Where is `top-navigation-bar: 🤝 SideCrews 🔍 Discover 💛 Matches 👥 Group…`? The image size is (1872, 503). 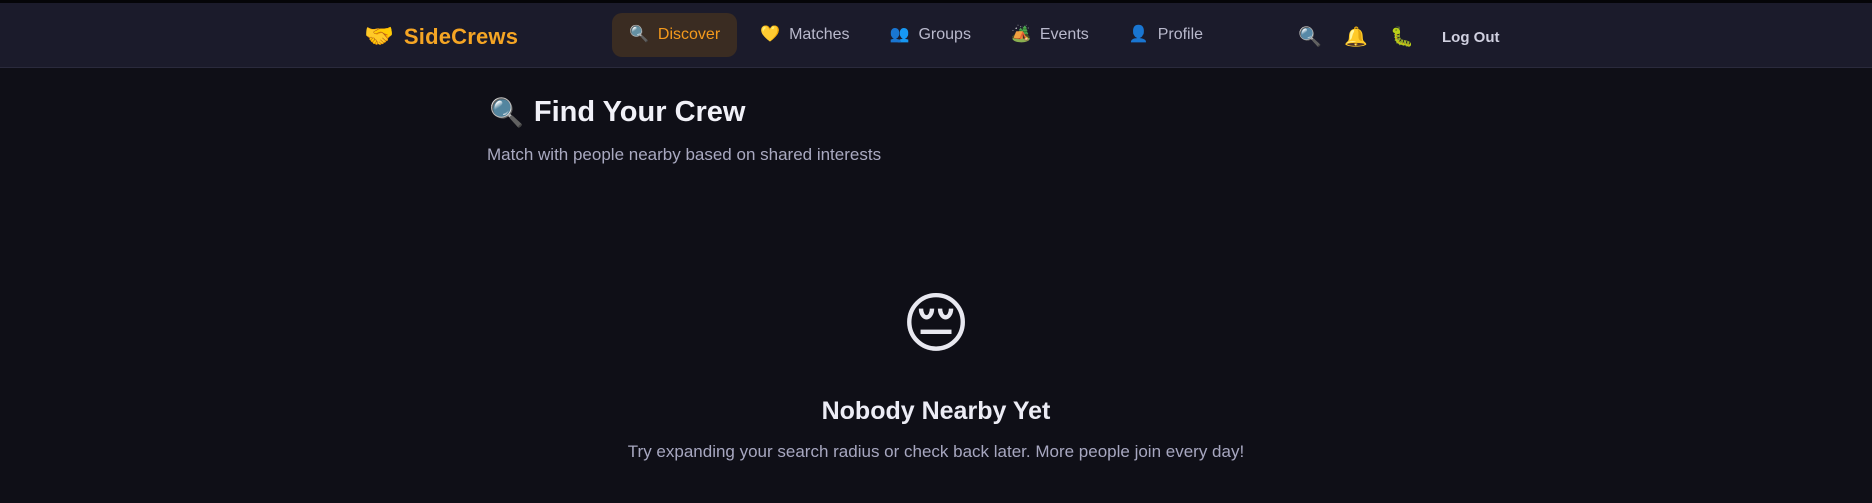
top-navigation-bar: 🤝 SideCrews 🔍 Discover 💛 Matches 👥 Group… is located at coordinates (936, 34).